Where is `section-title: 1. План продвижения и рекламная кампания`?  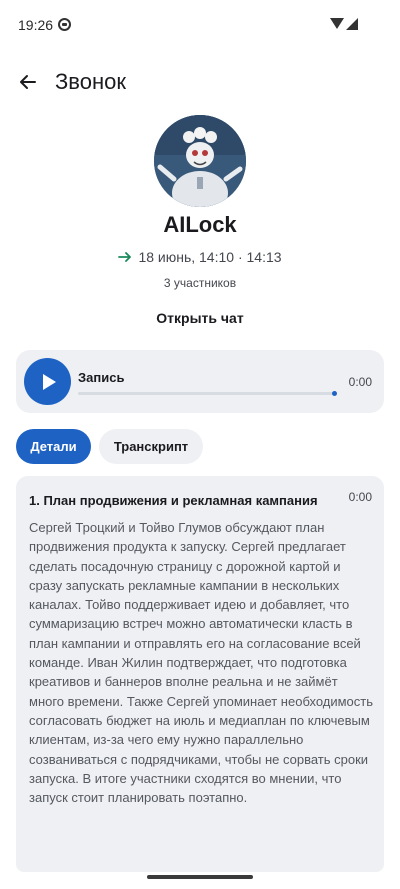
section-title: 1. План продвижения и рекламная кампания is located at coordinates (173, 500).